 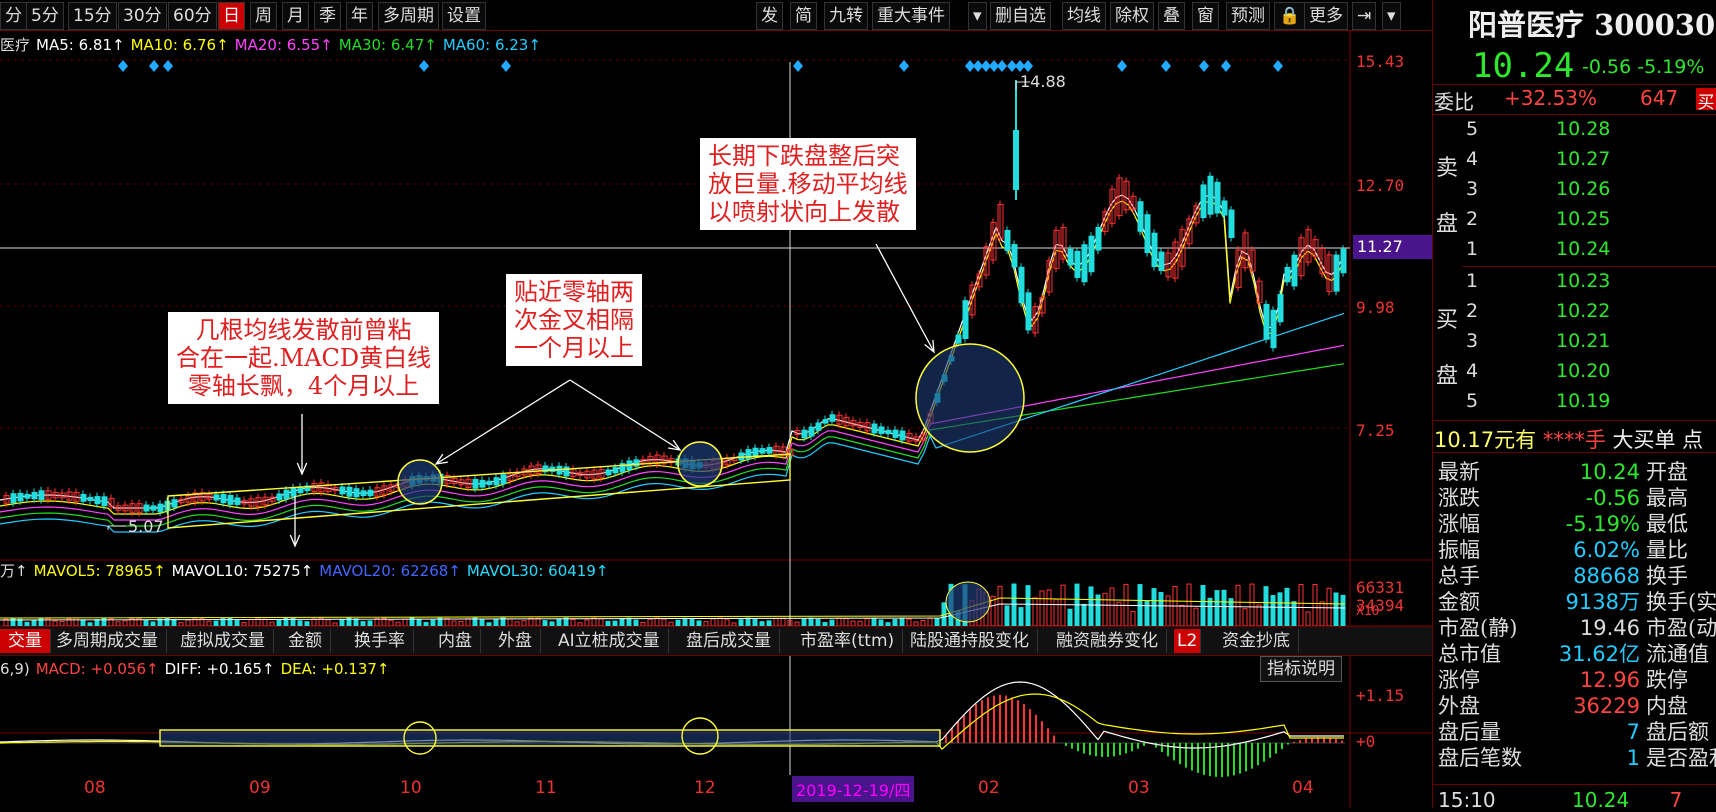 What do you see at coordinates (359, 16) in the screenshot?
I see `period-button-9: 年` at bounding box center [359, 16].